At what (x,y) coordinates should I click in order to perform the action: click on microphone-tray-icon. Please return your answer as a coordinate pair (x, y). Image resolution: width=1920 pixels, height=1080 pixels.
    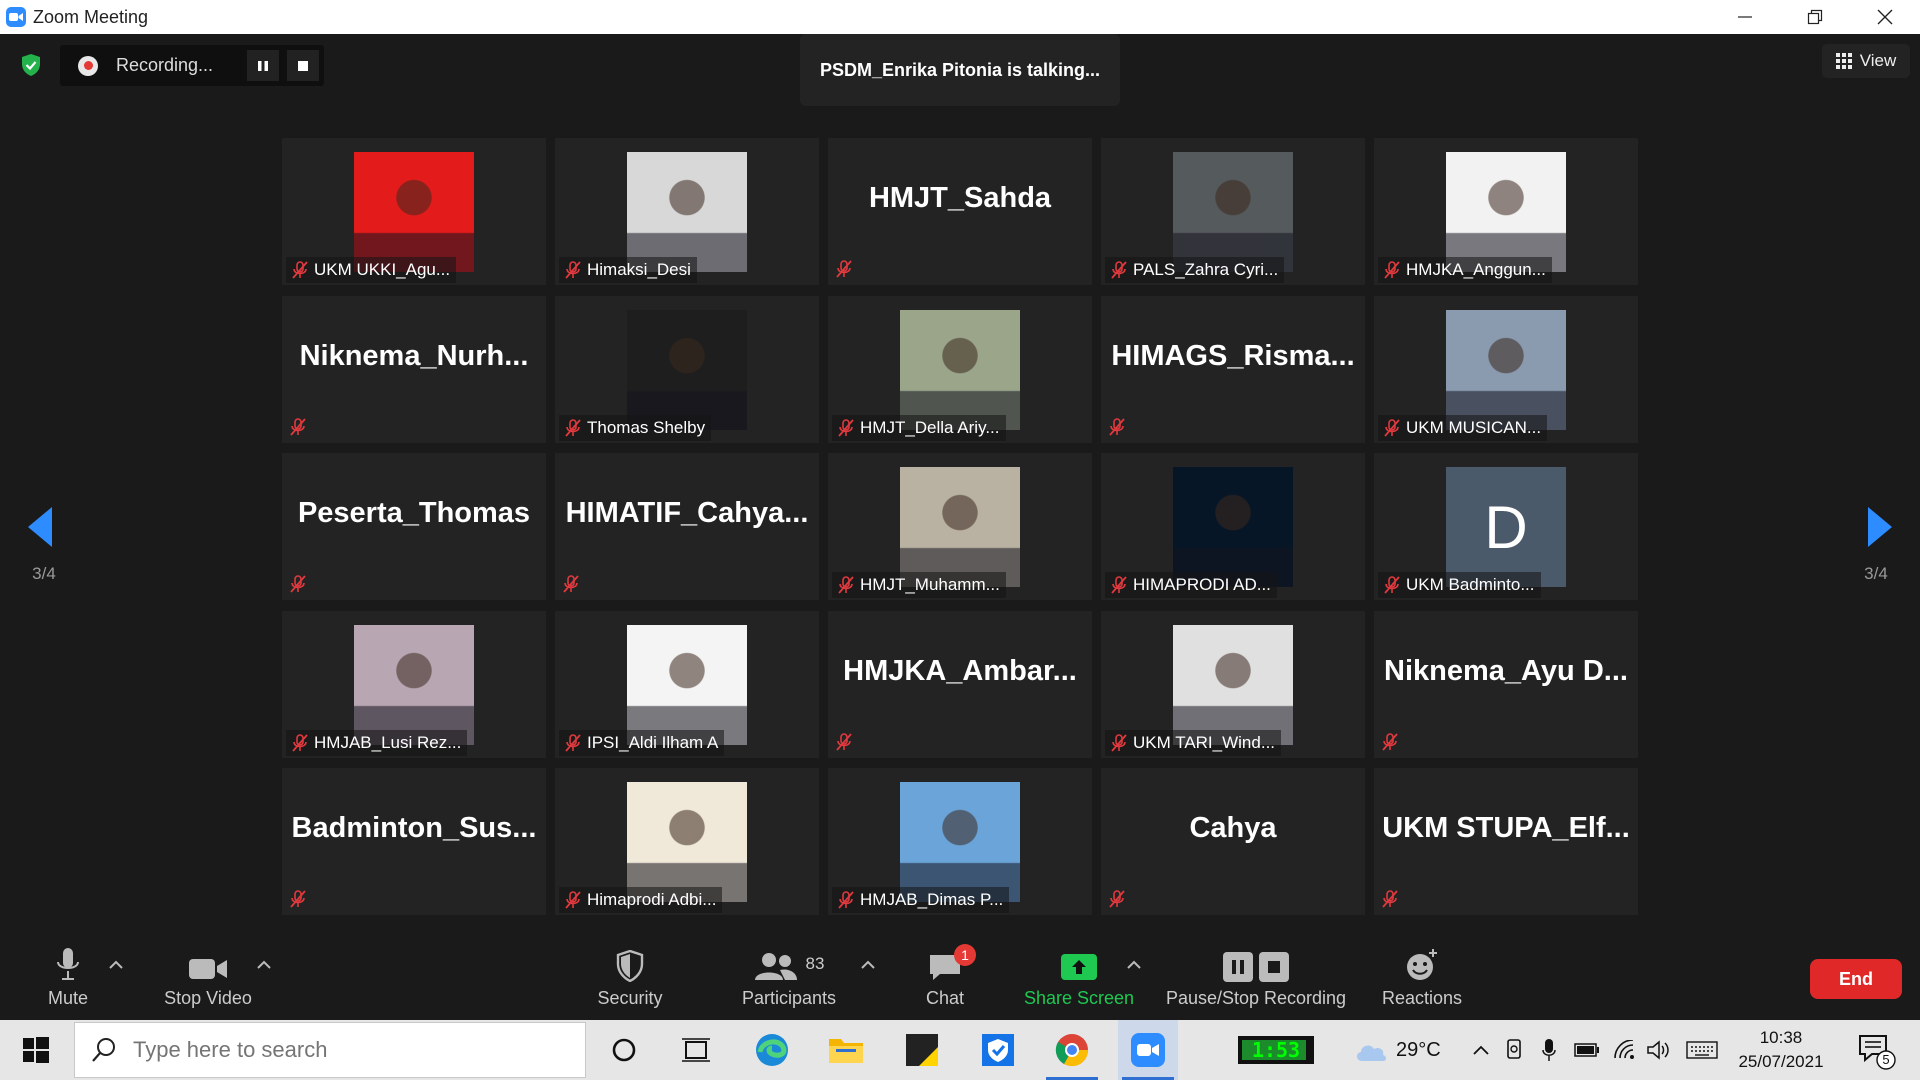
    Looking at the image, I should click on (1549, 1050).